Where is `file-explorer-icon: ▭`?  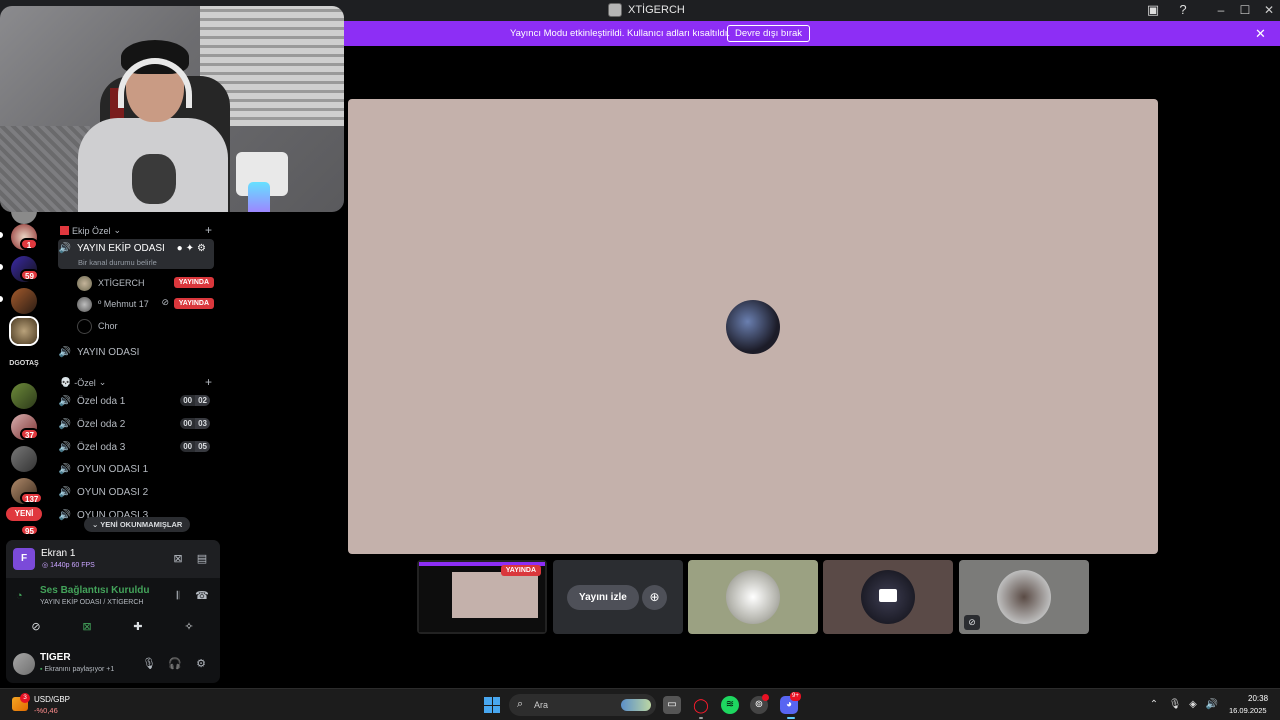
file-explorer-icon: ▭ is located at coordinates (672, 705).